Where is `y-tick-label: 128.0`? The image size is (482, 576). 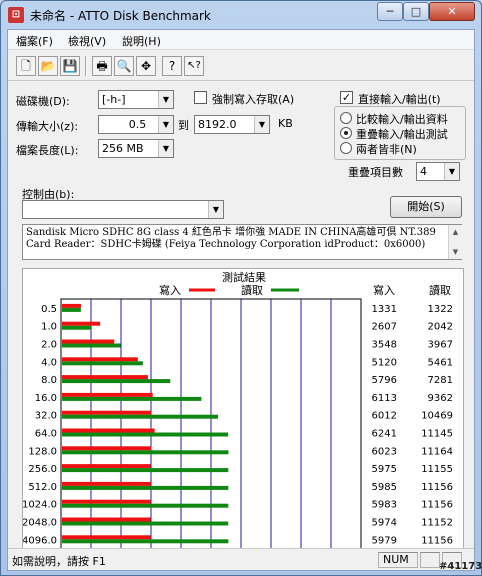 y-tick-label: 128.0 is located at coordinates (42, 451).